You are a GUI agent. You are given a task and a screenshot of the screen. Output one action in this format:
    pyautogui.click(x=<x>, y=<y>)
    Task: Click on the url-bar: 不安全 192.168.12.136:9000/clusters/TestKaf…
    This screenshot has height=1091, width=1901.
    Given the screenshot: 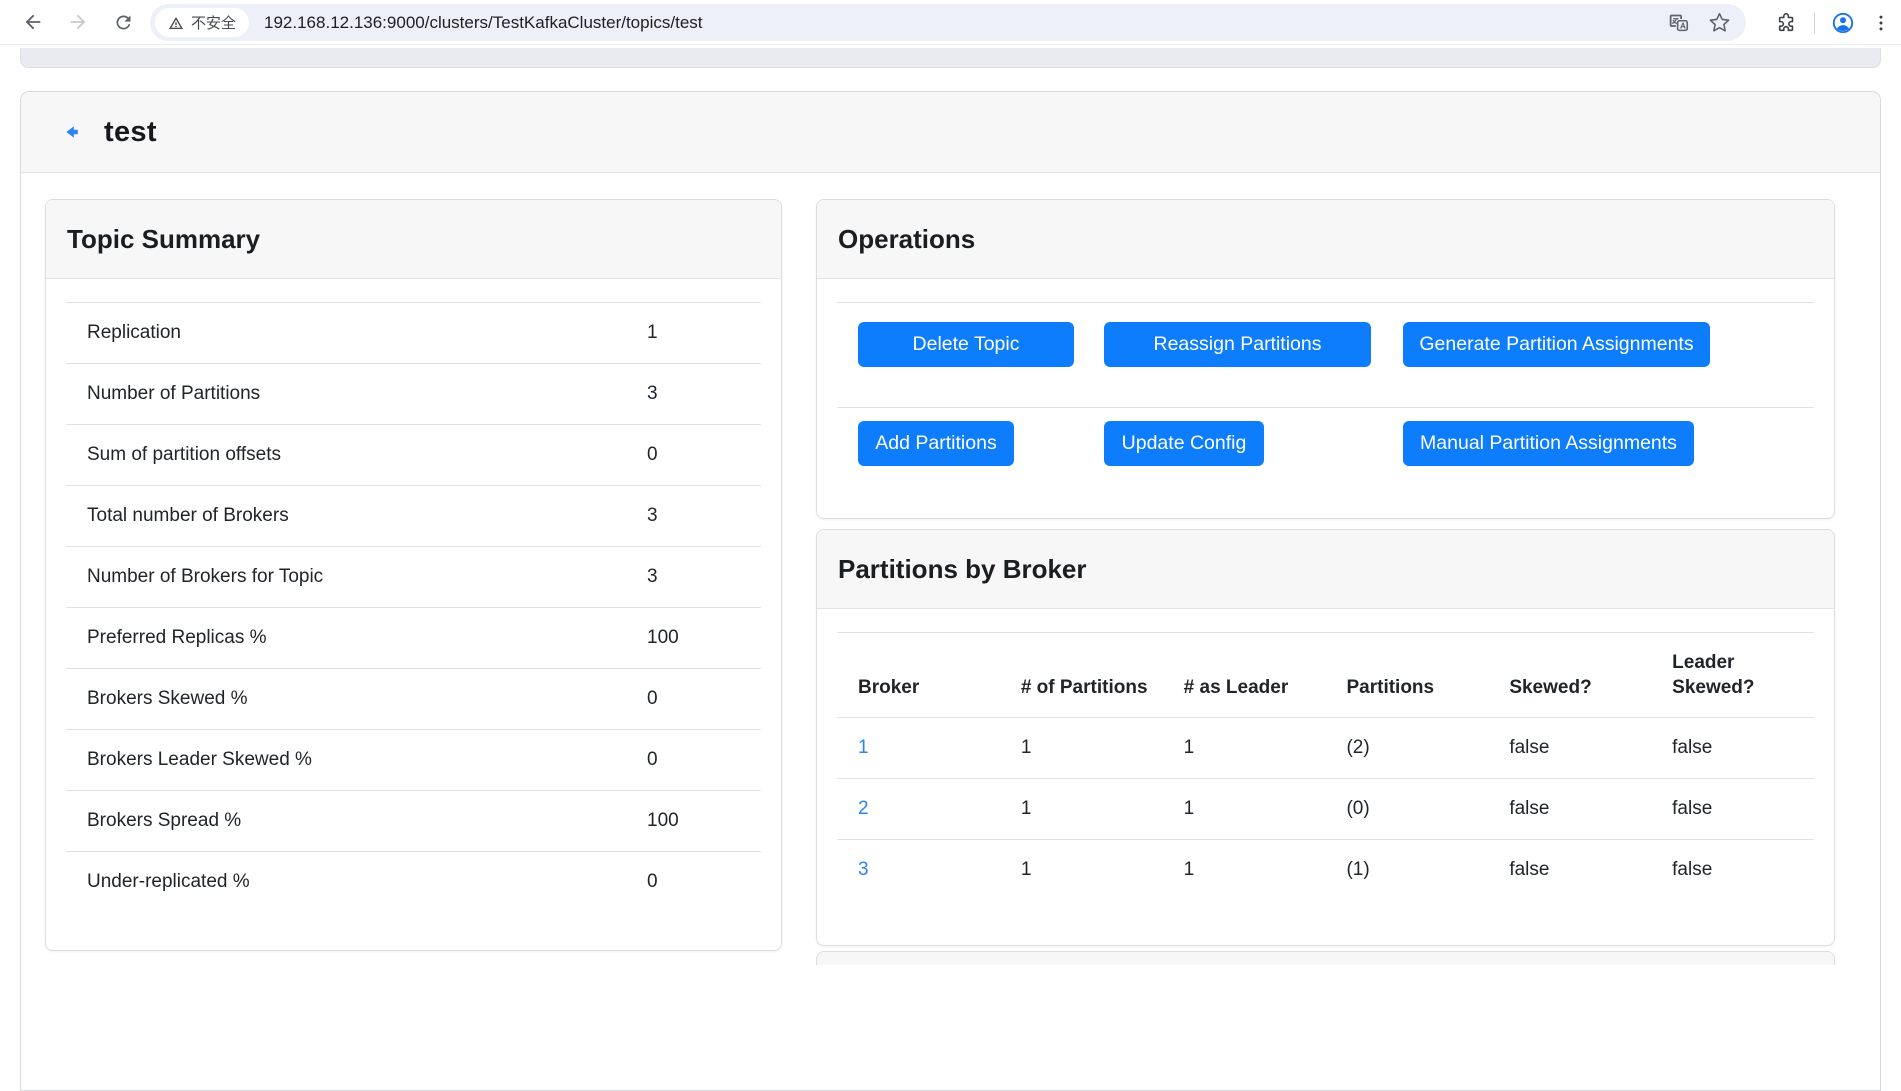 What is the action you would take?
    pyautogui.click(x=948, y=22)
    